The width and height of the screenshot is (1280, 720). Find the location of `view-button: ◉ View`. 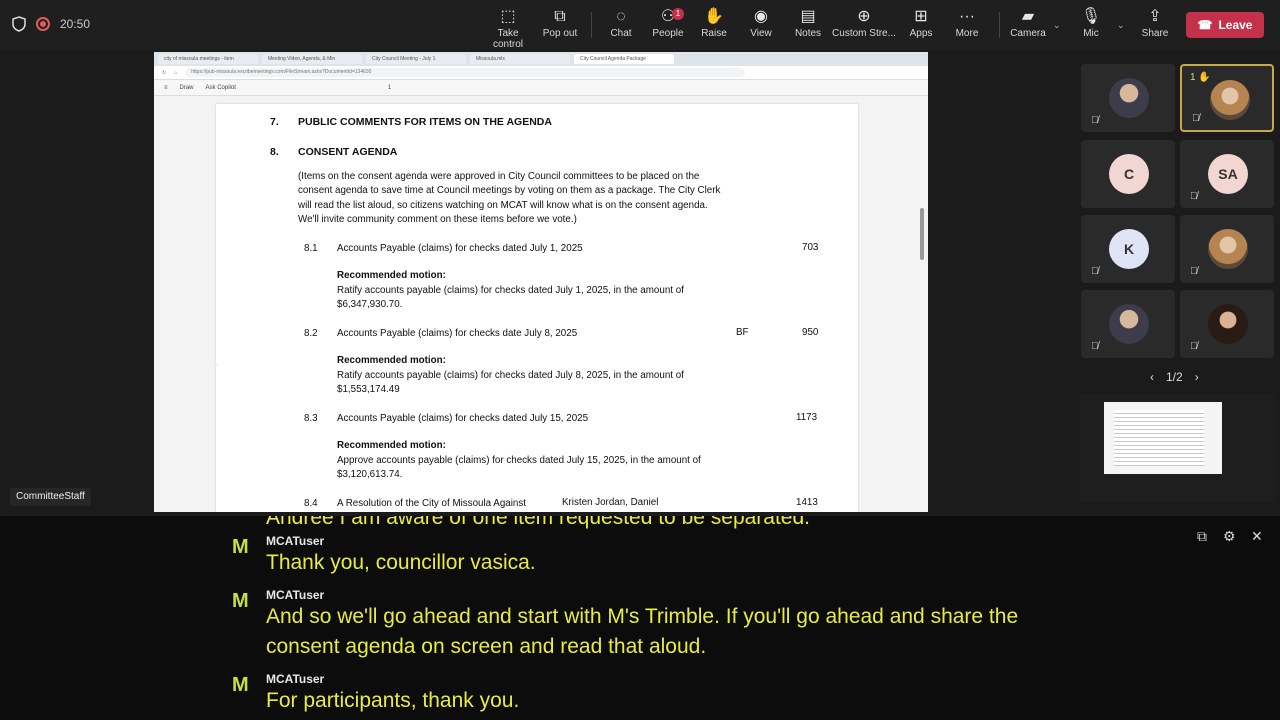

view-button: ◉ View is located at coordinates (761, 26).